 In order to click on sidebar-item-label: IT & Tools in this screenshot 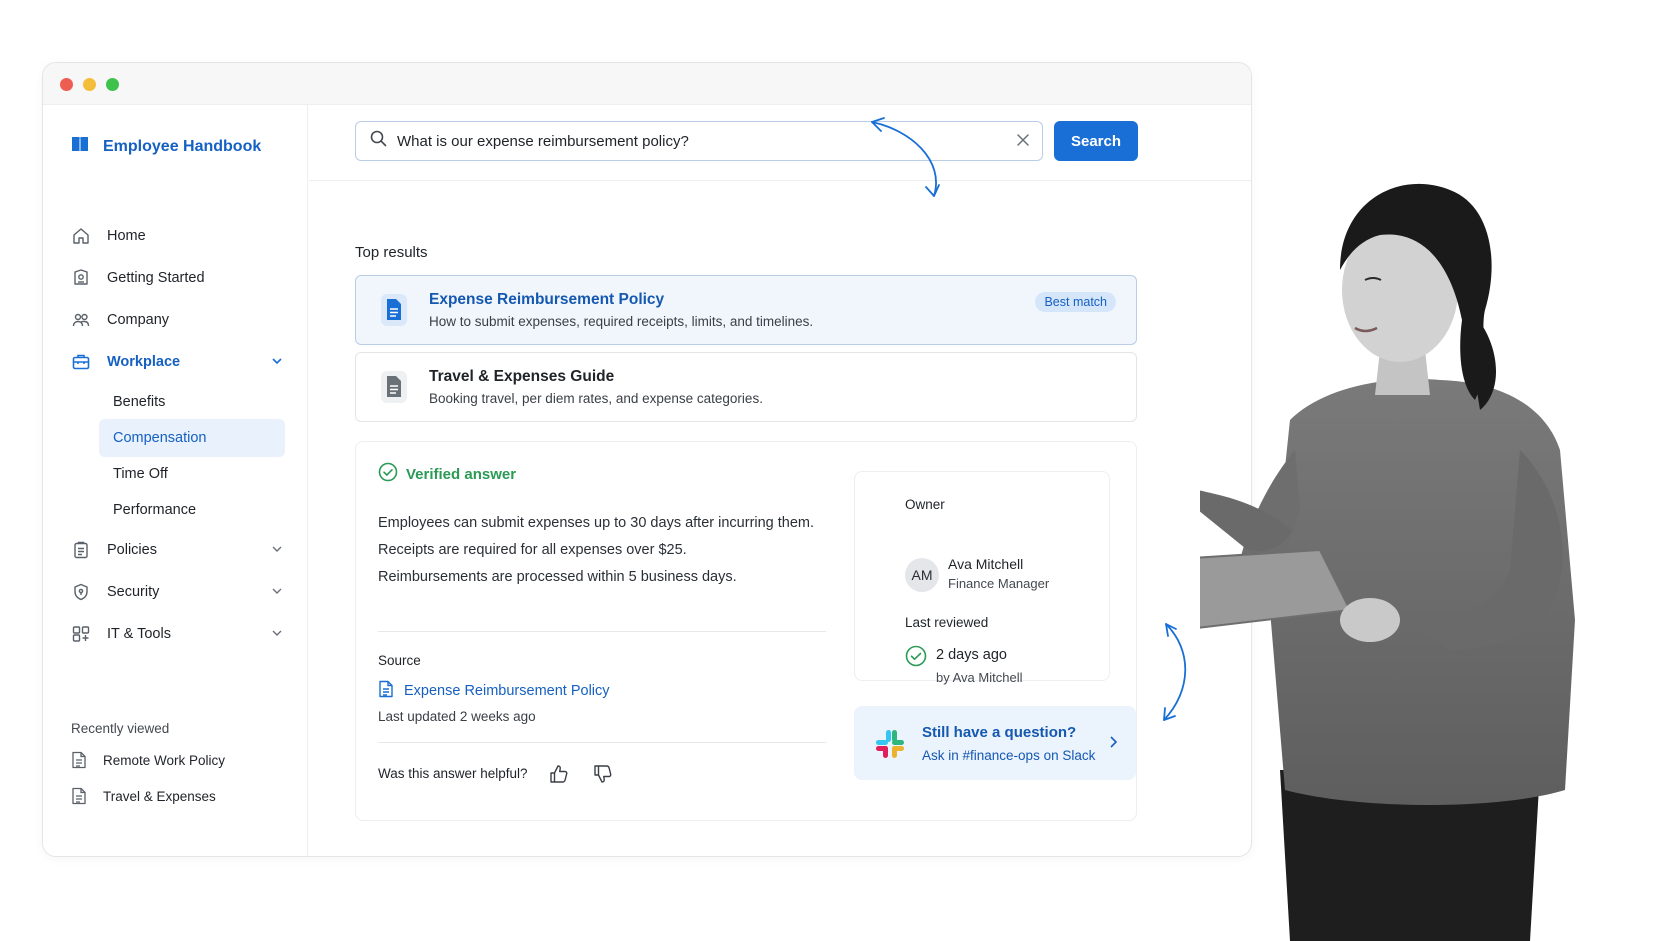, I will do `click(139, 634)`.